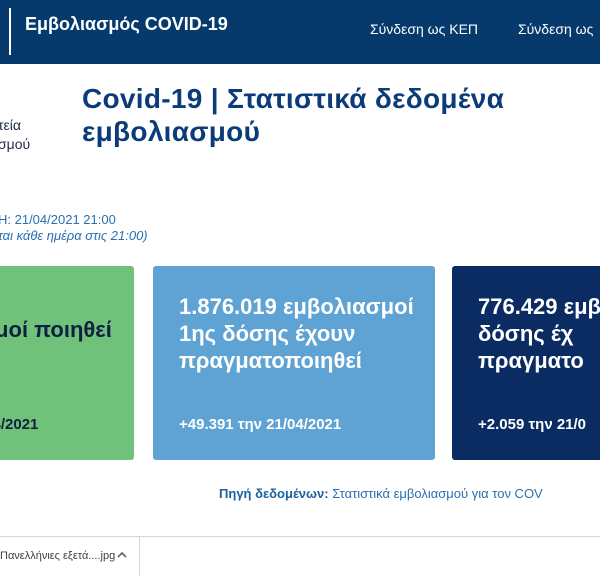 Image resolution: width=600 pixels, height=576 pixels. What do you see at coordinates (126, 24) in the screenshot?
I see `brand-title-link: Εμβολιασμός COVID-19` at bounding box center [126, 24].